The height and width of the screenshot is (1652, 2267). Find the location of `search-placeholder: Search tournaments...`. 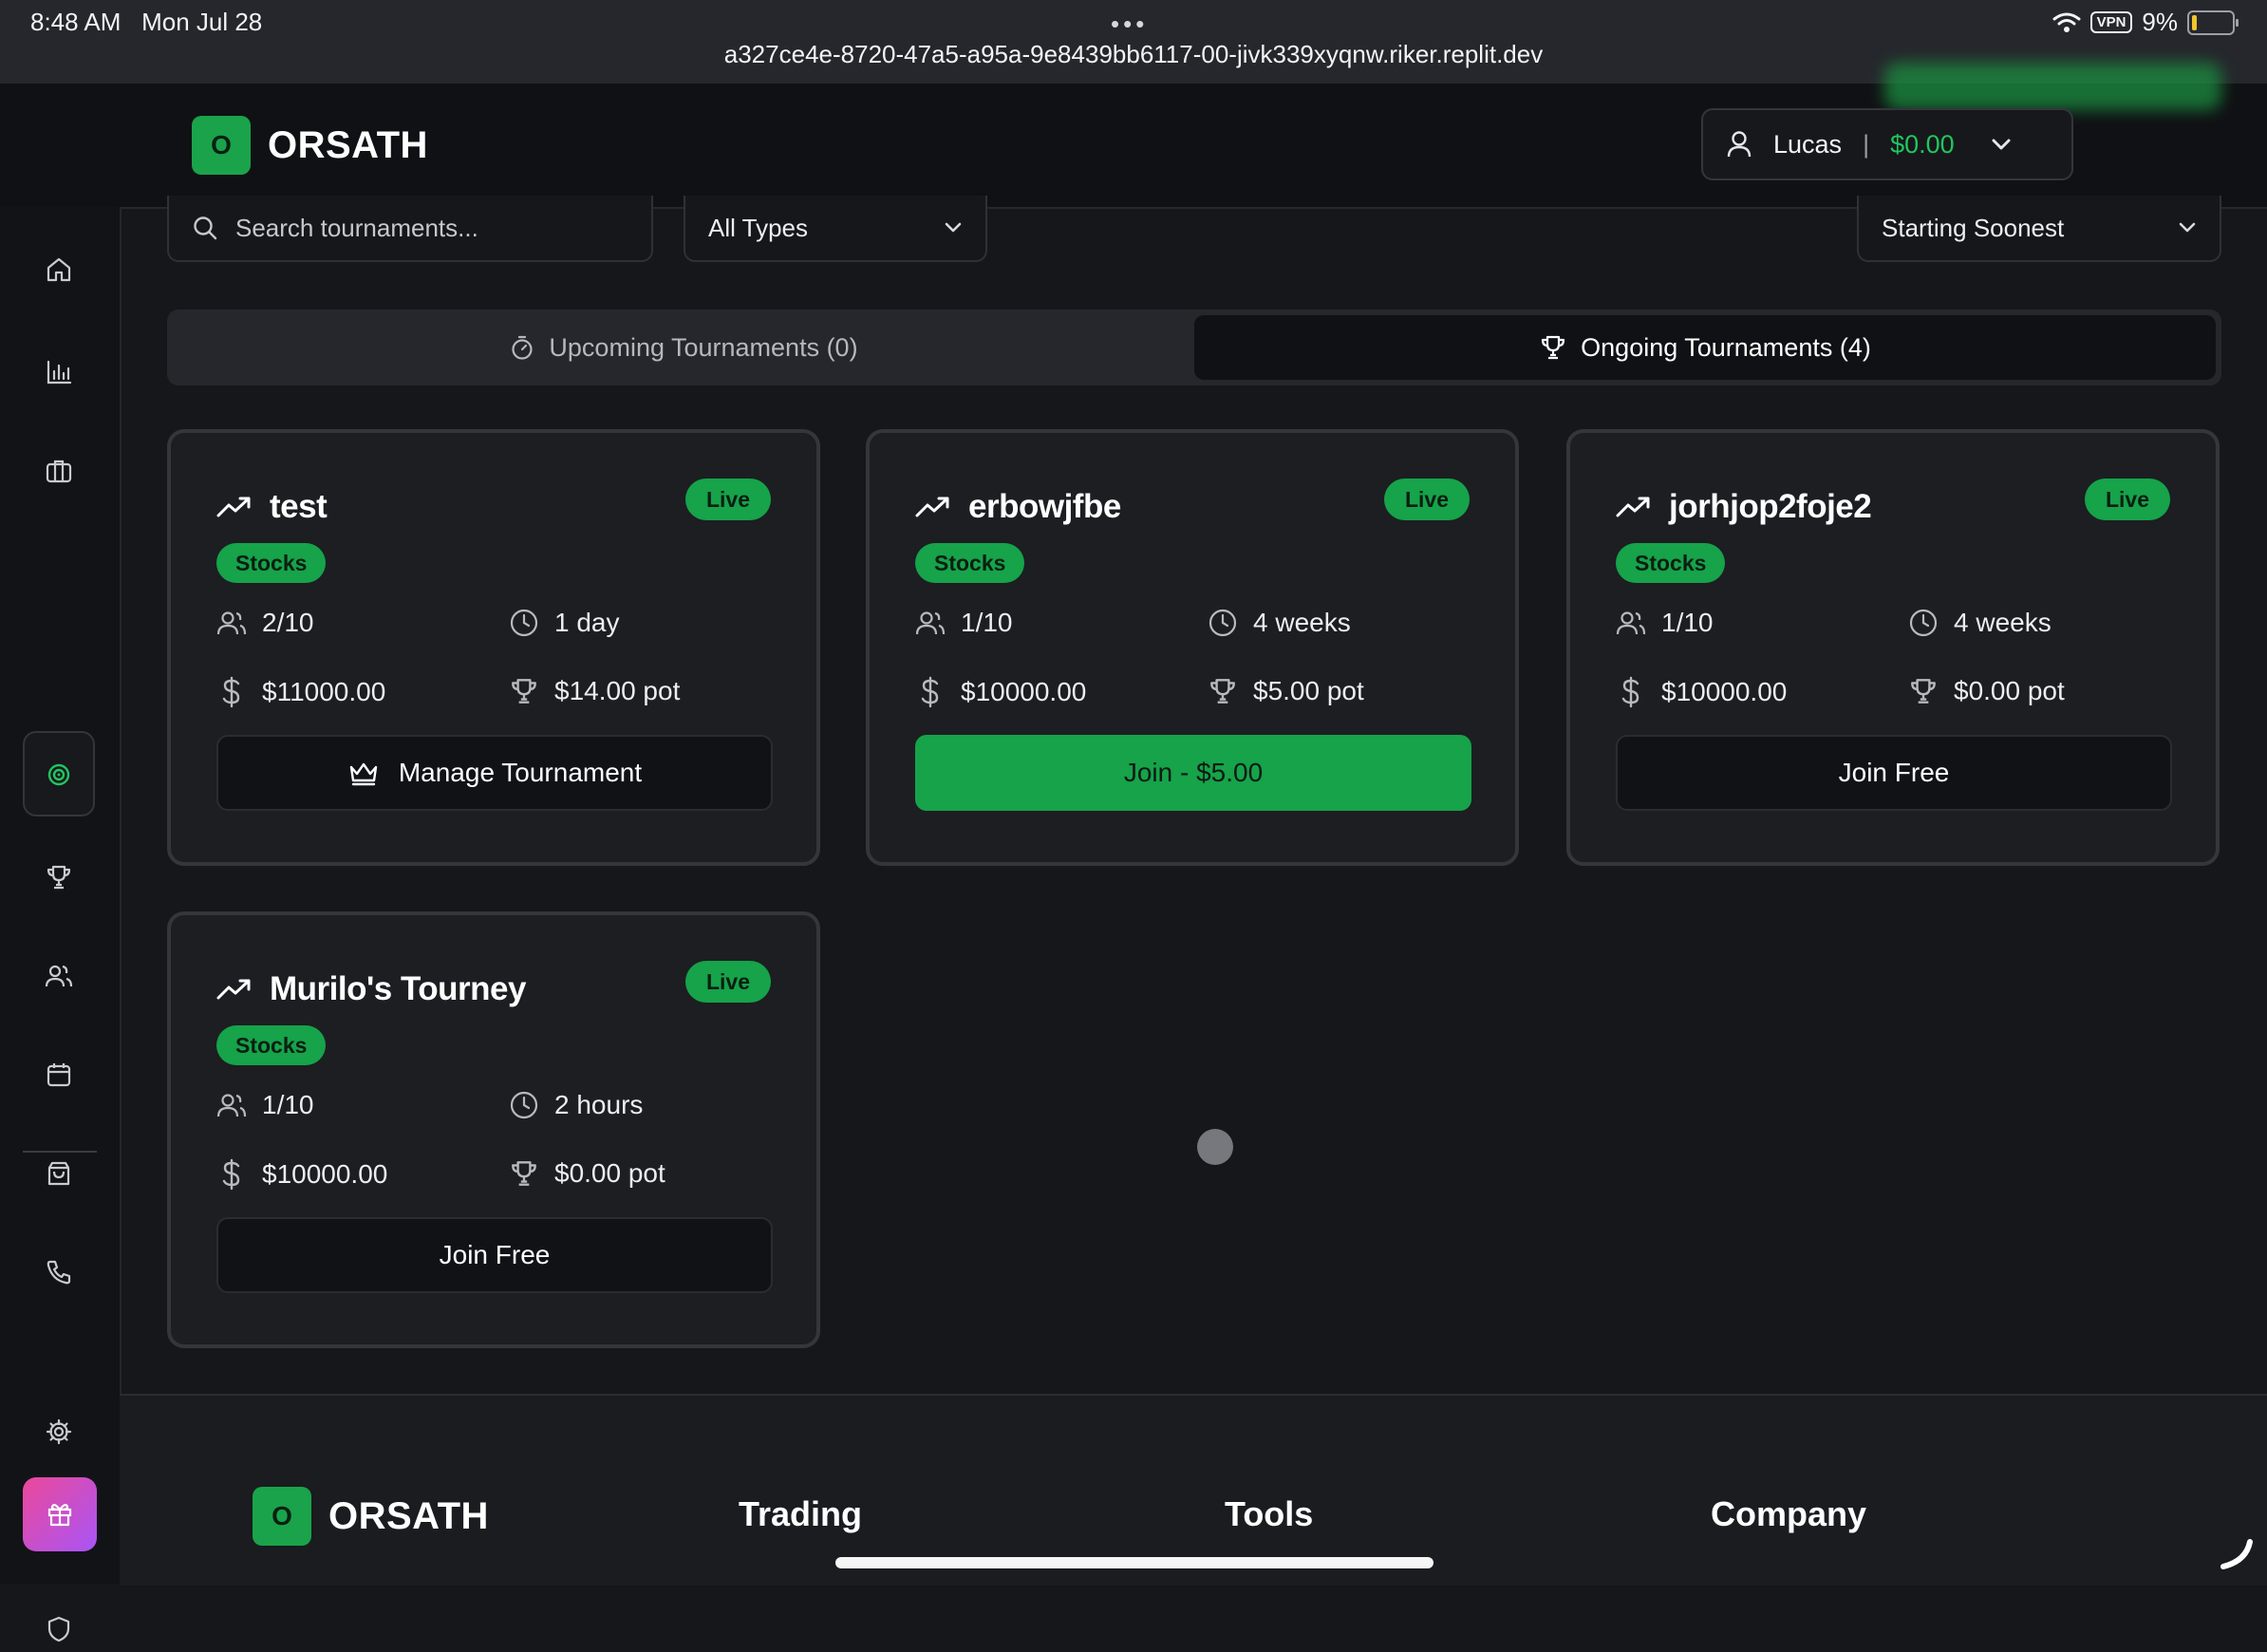

search-placeholder: Search tournaments... is located at coordinates (356, 227).